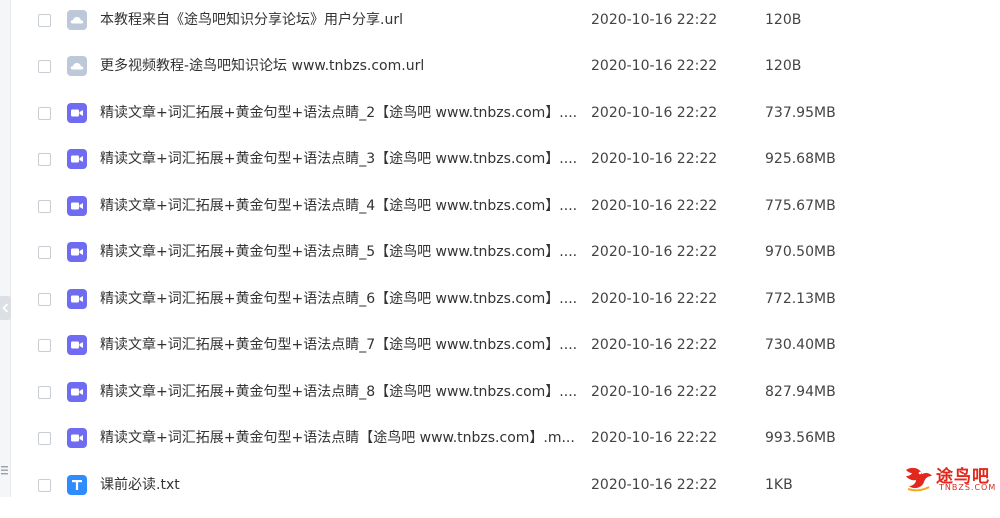  What do you see at coordinates (5, 308) in the screenshot?
I see `chevron-left-icon` at bounding box center [5, 308].